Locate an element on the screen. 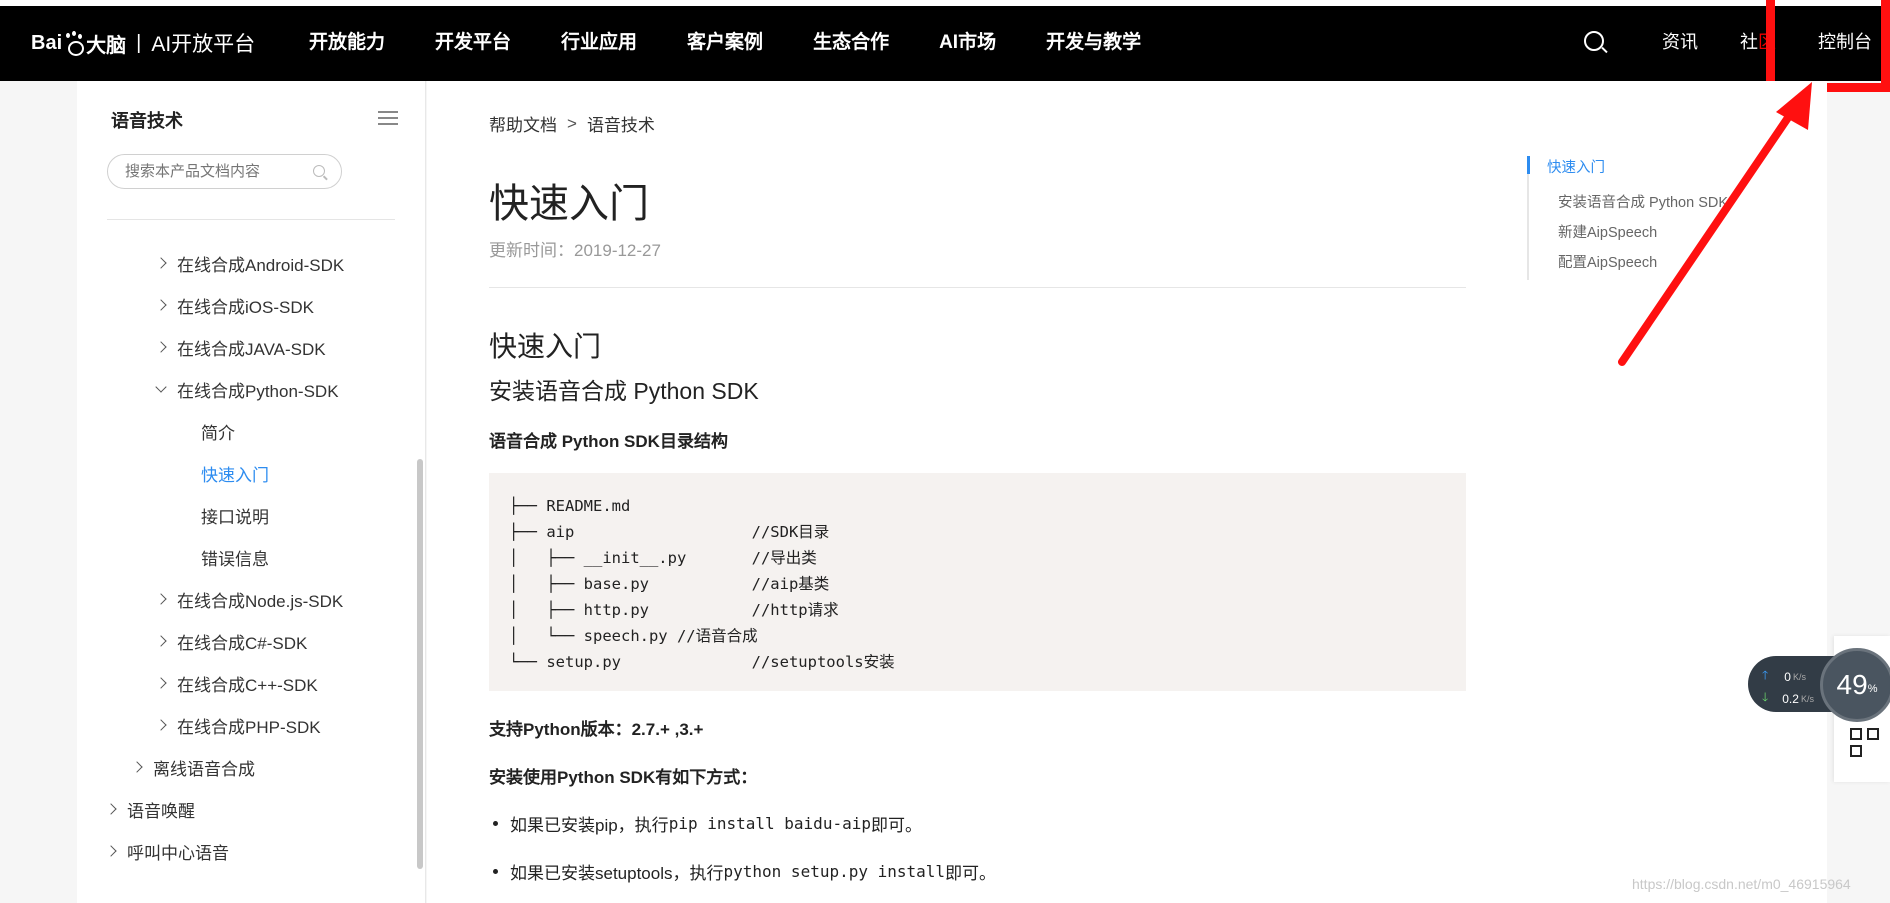  chevron-down-icon is located at coordinates (161, 387).